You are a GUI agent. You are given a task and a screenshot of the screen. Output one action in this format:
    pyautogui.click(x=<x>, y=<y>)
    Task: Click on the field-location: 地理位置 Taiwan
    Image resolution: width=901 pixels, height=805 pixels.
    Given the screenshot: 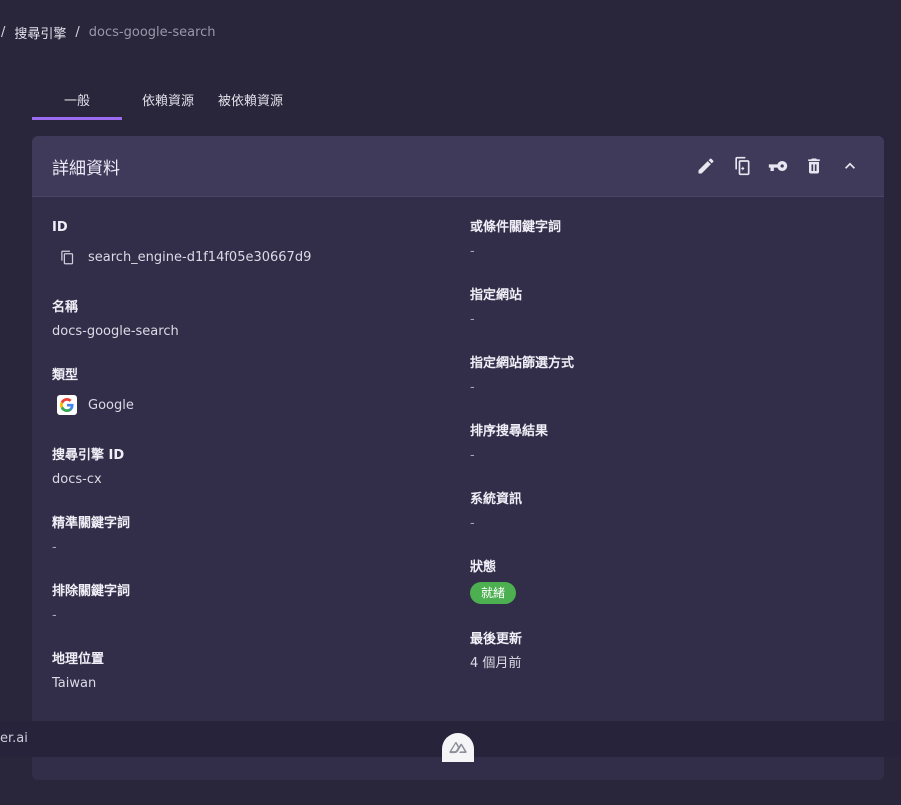 What is the action you would take?
    pyautogui.click(x=252, y=684)
    